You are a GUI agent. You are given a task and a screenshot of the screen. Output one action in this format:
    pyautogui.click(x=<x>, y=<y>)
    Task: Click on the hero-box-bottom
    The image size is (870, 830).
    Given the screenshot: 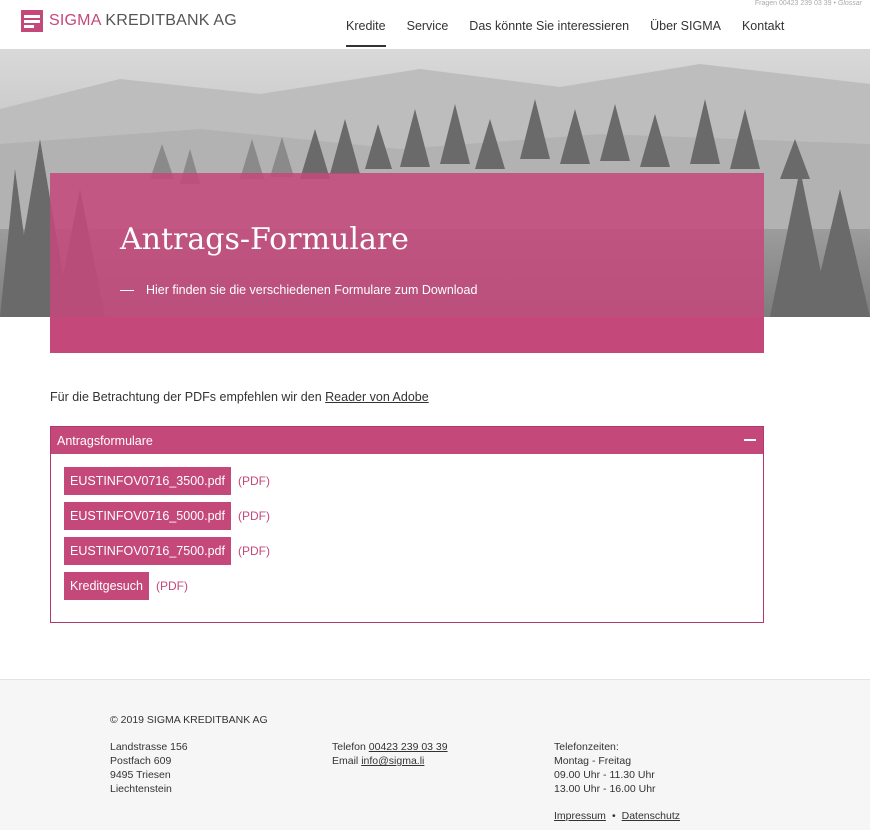 What is the action you would take?
    pyautogui.click(x=407, y=335)
    